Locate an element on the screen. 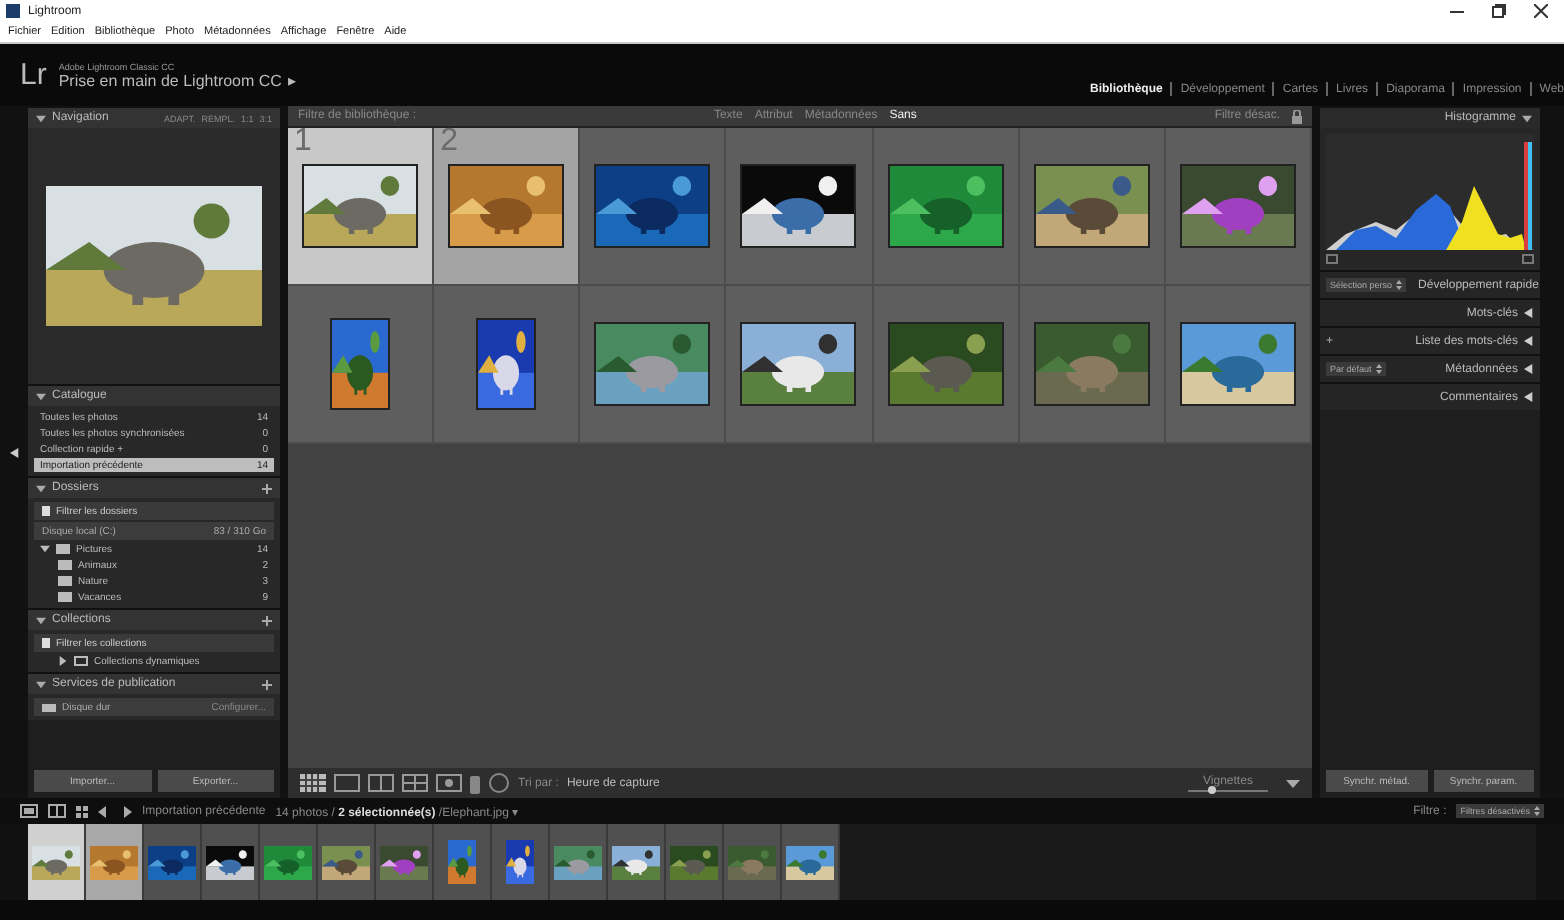 This screenshot has height=920, width=1564. catalog-name: Prise en main de Lightroom CC is located at coordinates (170, 80).